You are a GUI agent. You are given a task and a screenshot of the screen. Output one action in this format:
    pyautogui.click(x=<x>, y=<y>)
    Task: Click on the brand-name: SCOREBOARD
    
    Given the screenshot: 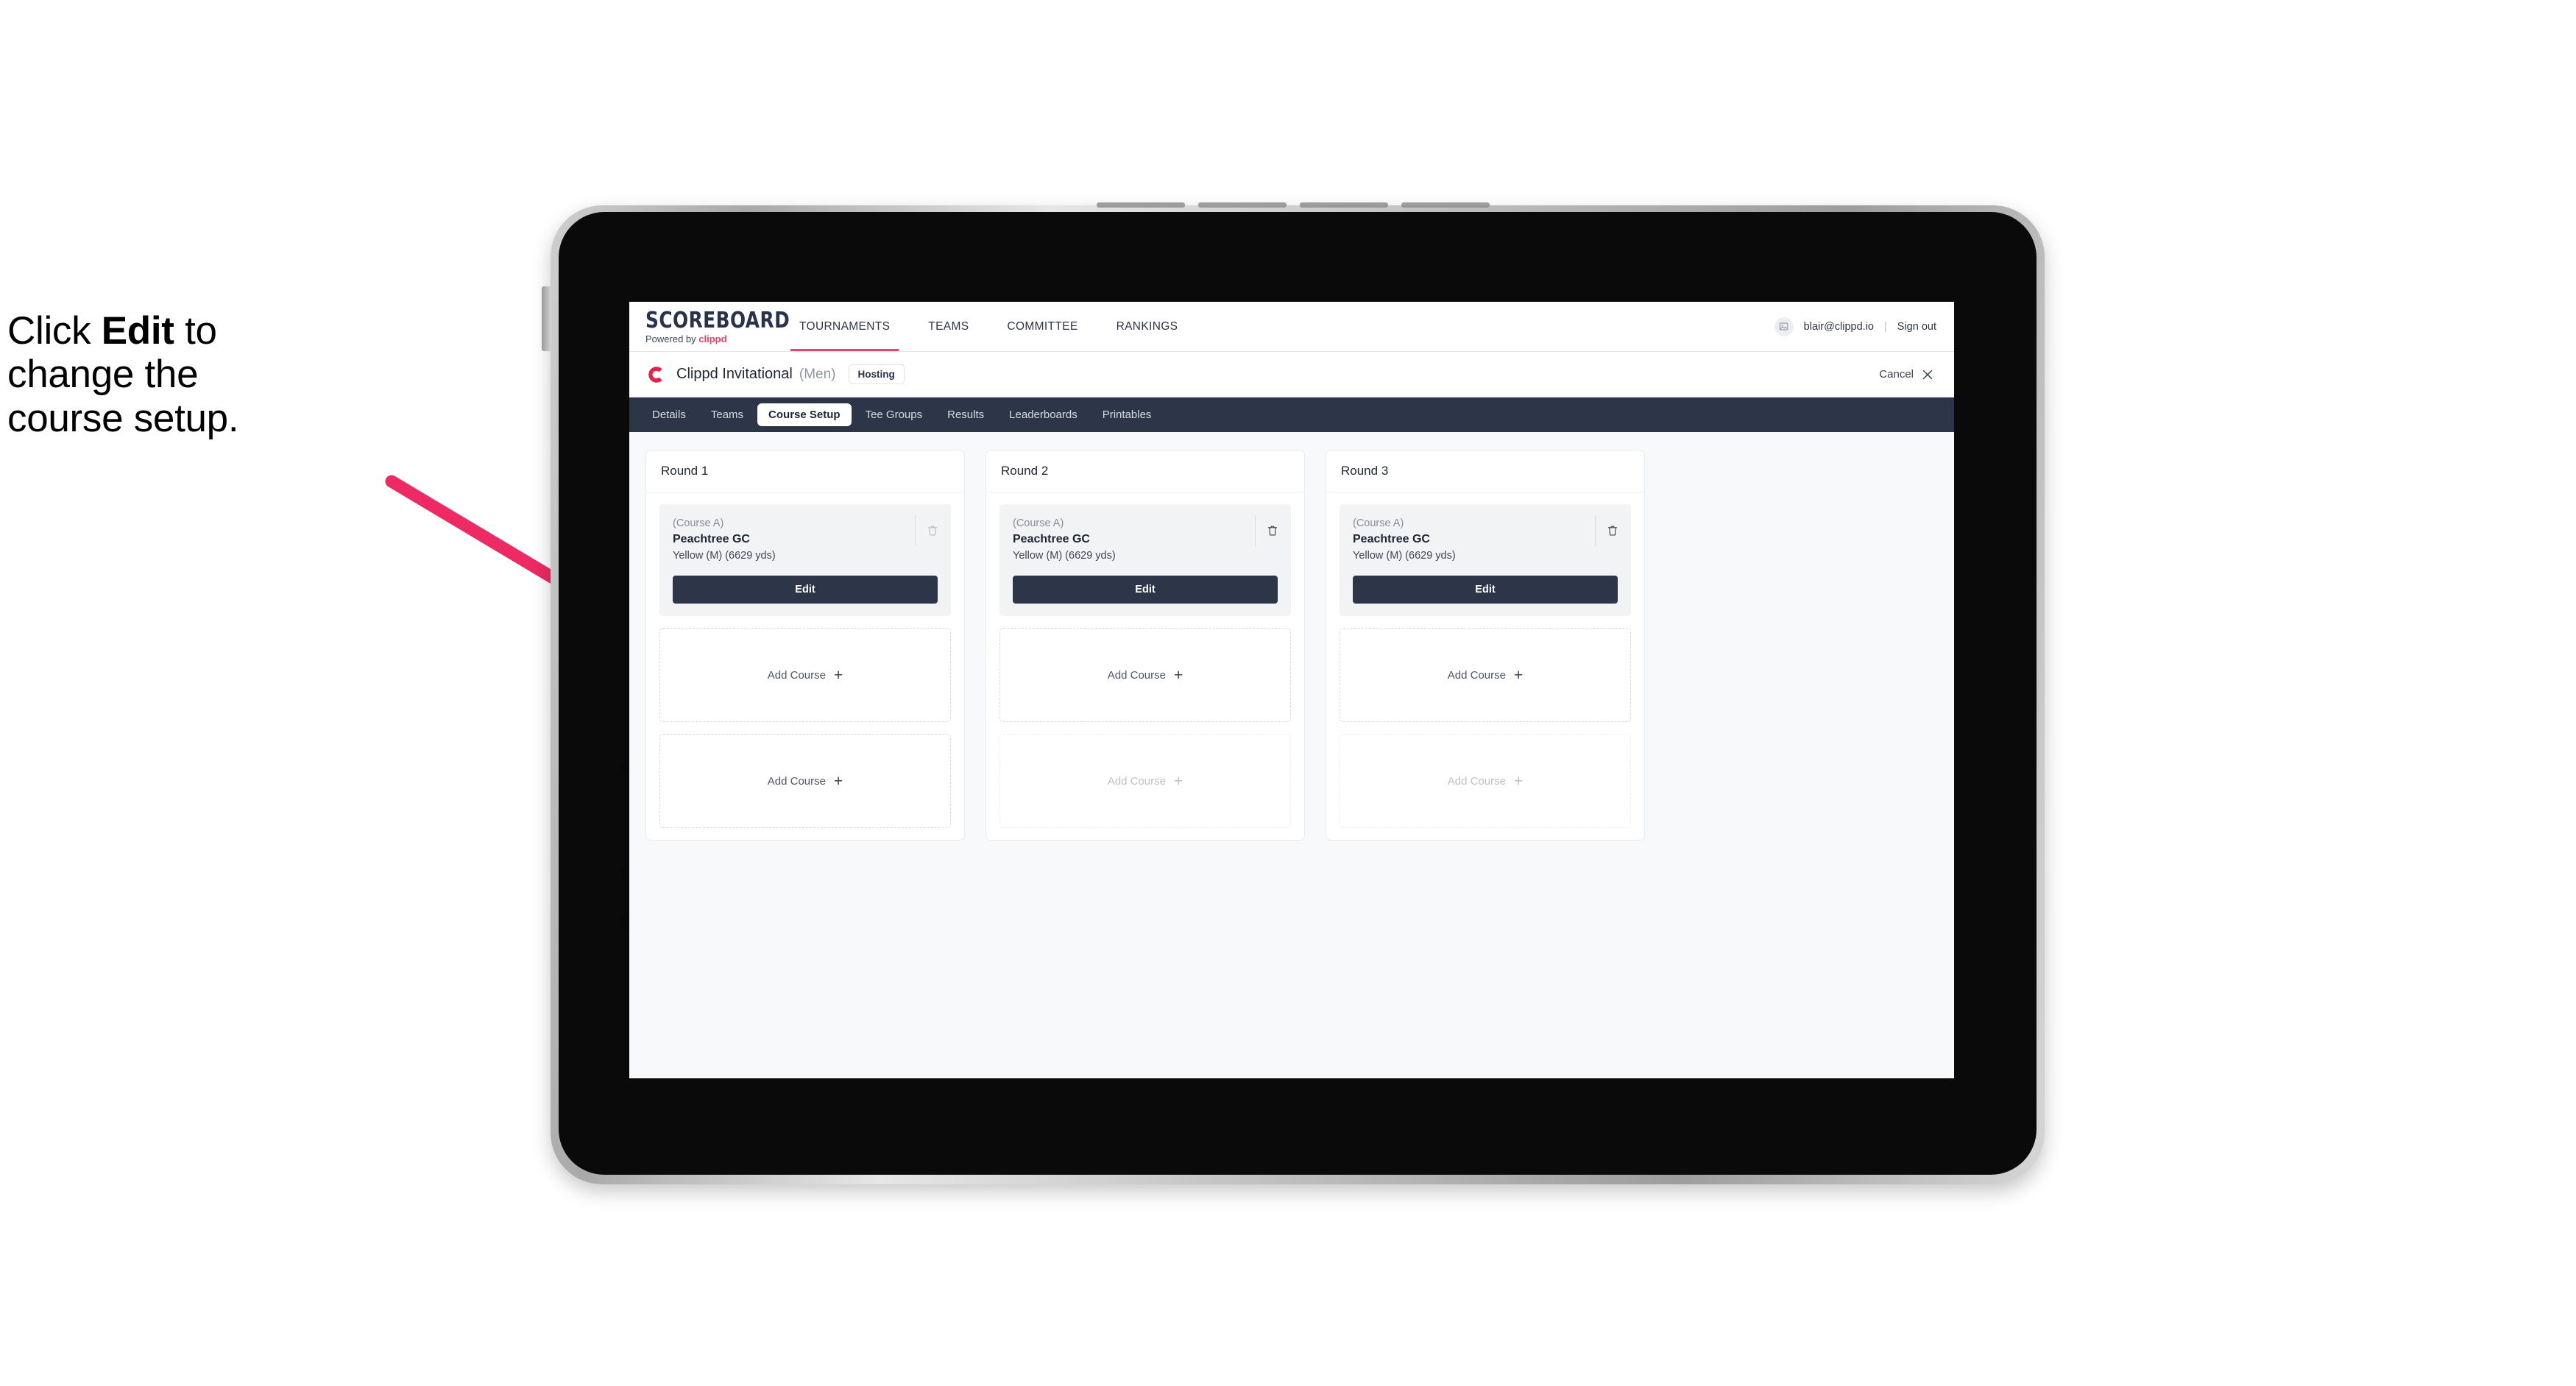 What is the action you would take?
    pyautogui.click(x=717, y=320)
    